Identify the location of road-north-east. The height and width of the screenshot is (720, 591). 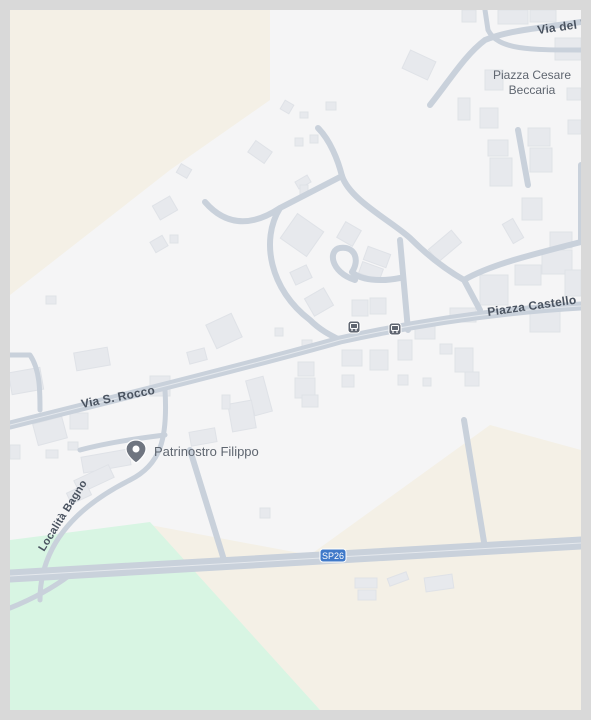
(523, 157).